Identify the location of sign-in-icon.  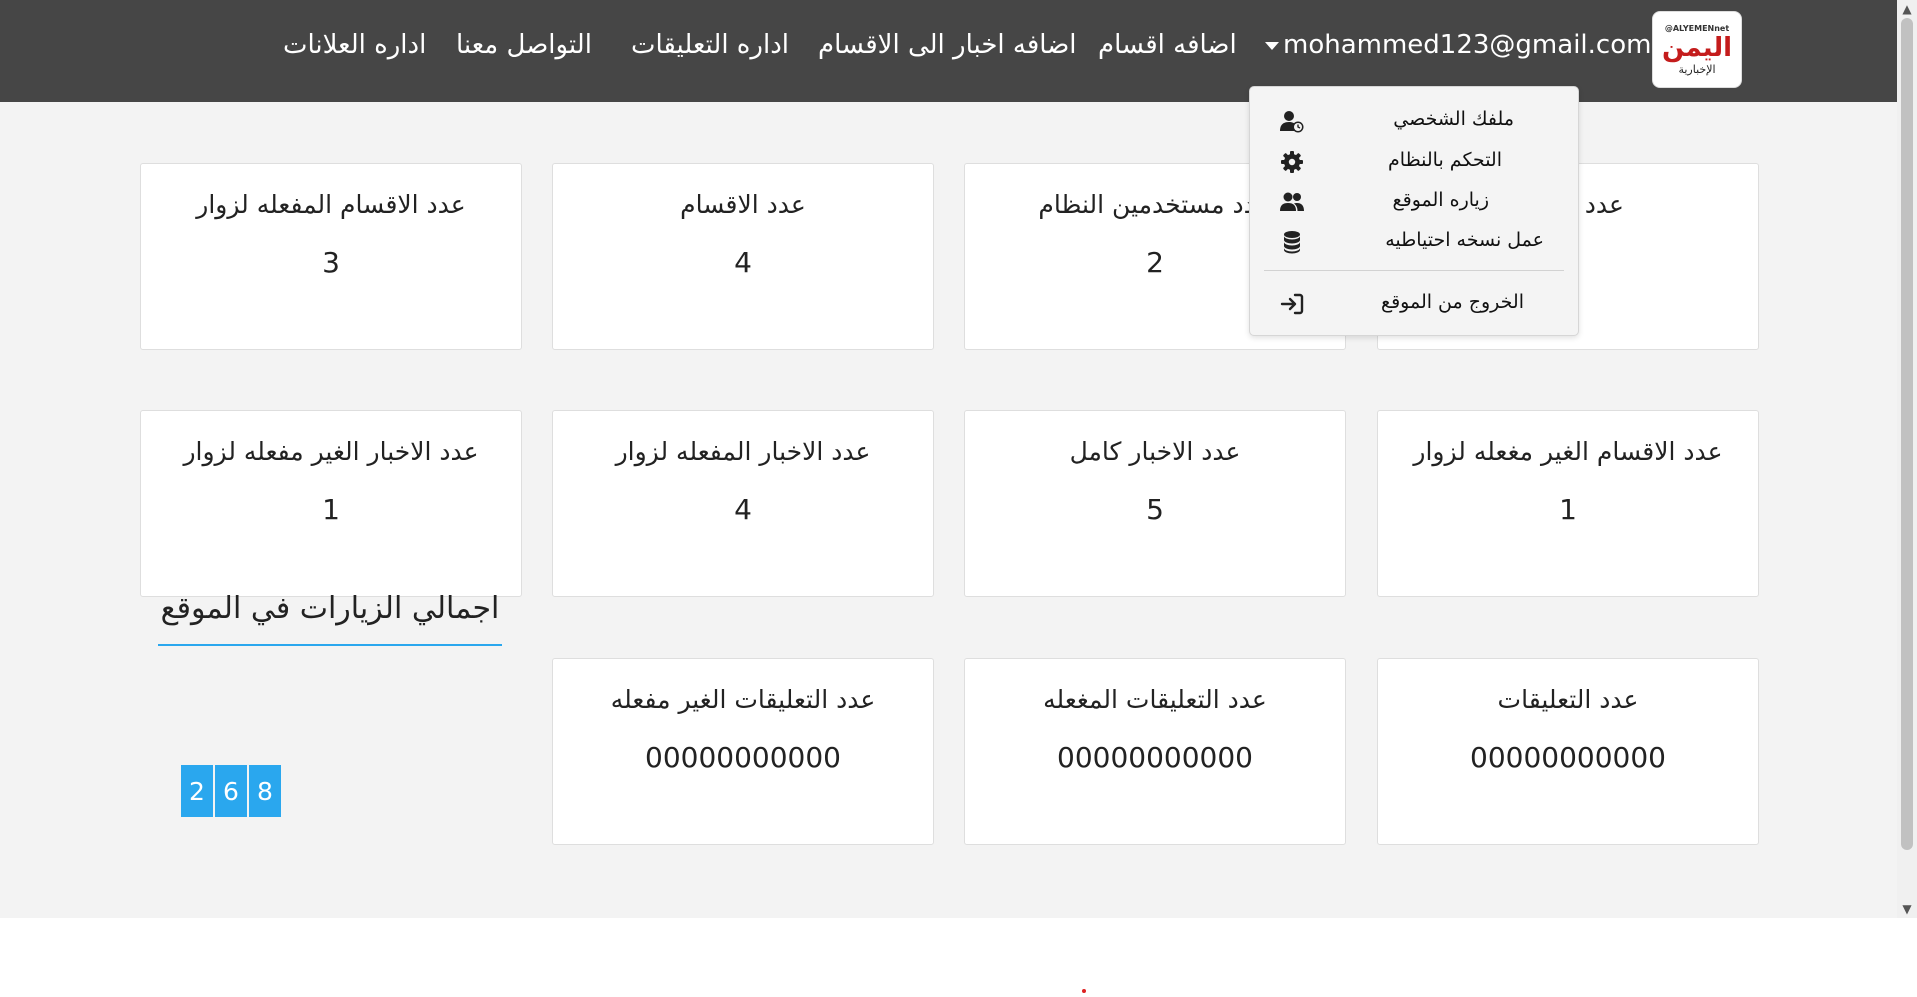
(1292, 304).